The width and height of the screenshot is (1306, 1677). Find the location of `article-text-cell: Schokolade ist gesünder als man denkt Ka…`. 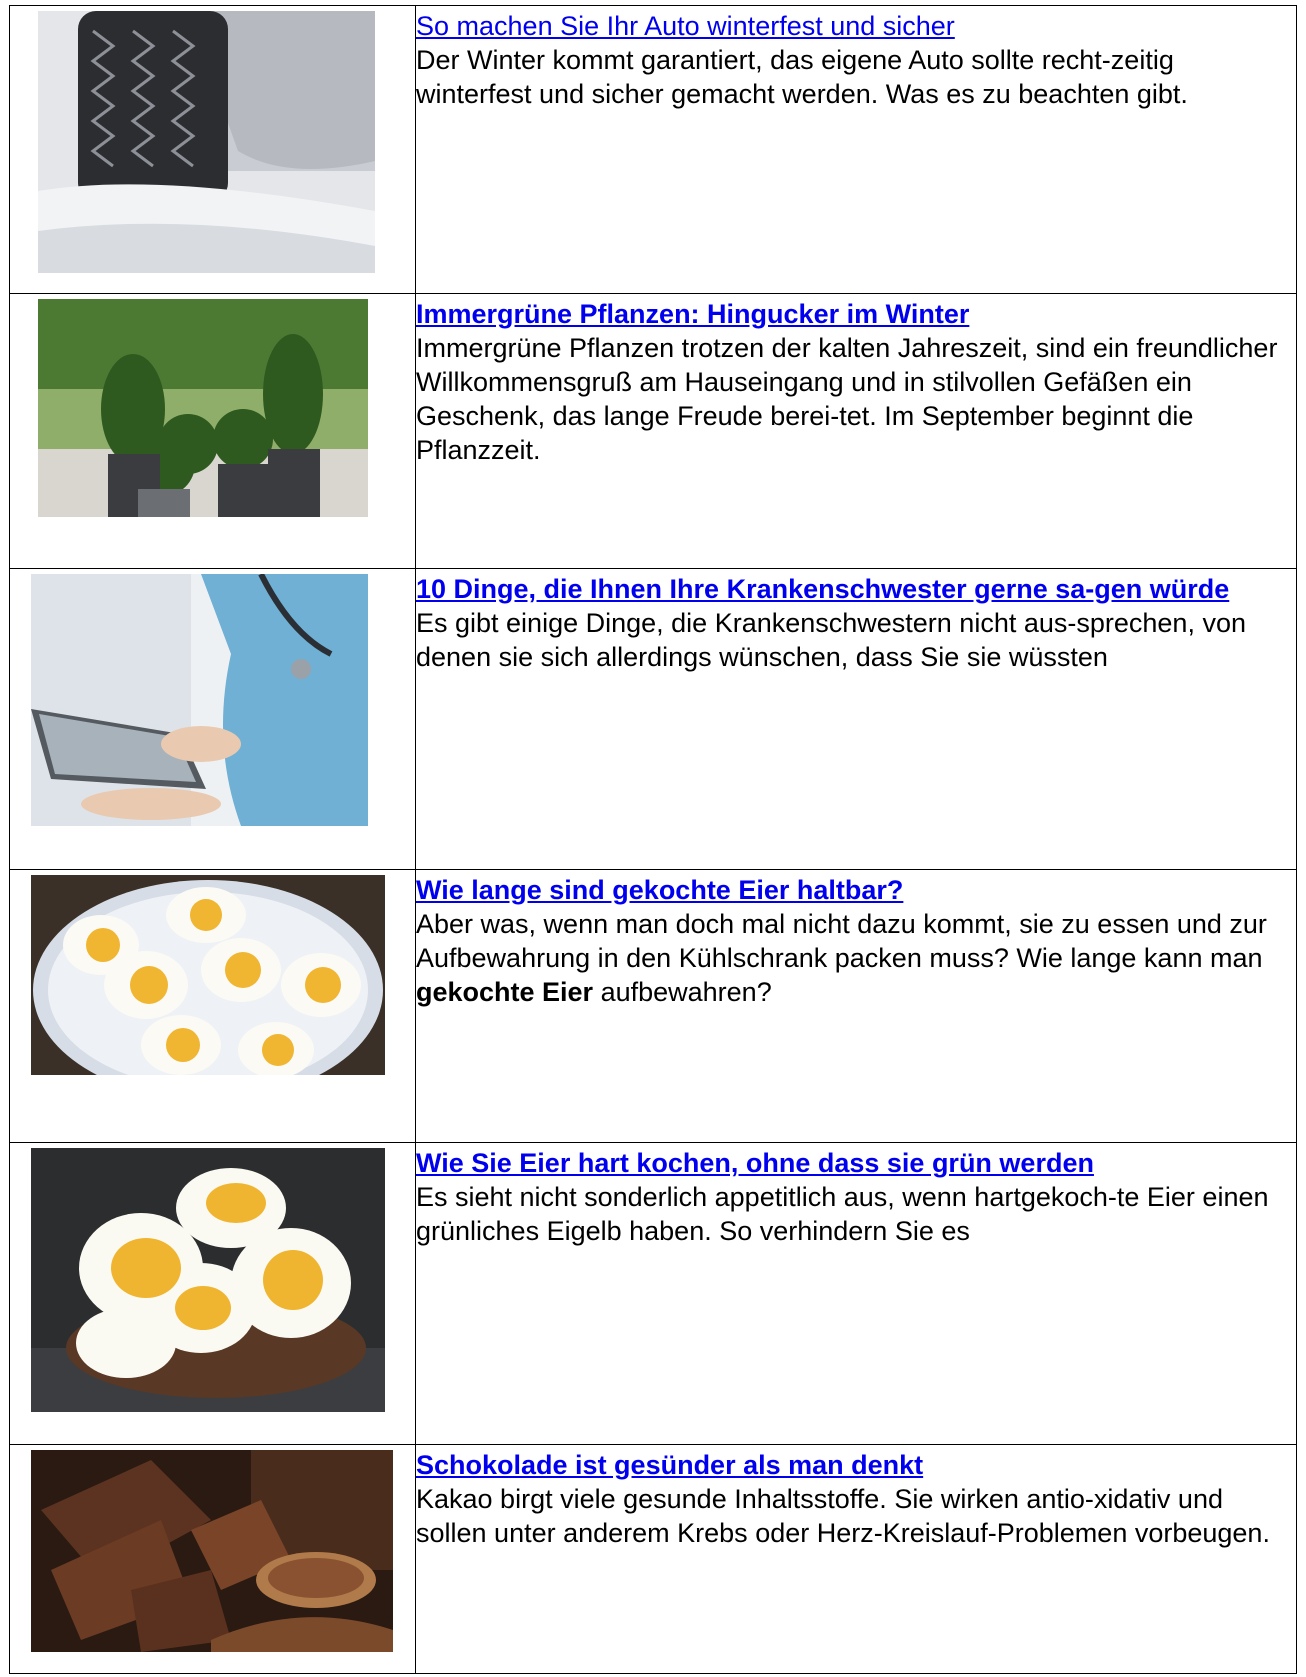

article-text-cell: Schokolade ist gesünder als man denkt Ka… is located at coordinates (856, 1559).